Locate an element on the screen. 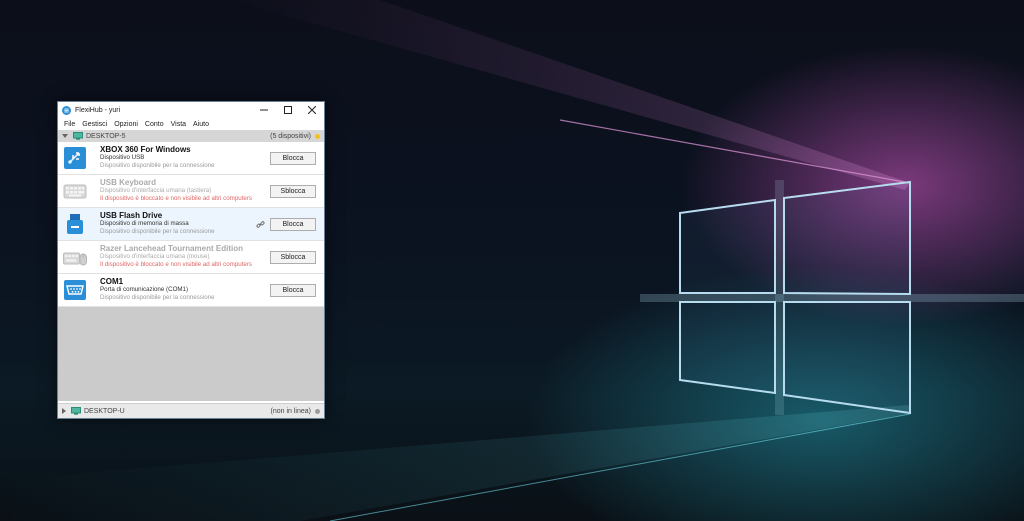 Image resolution: width=1024 pixels, height=521 pixels. menu-opzioni: Opzioni is located at coordinates (126, 124).